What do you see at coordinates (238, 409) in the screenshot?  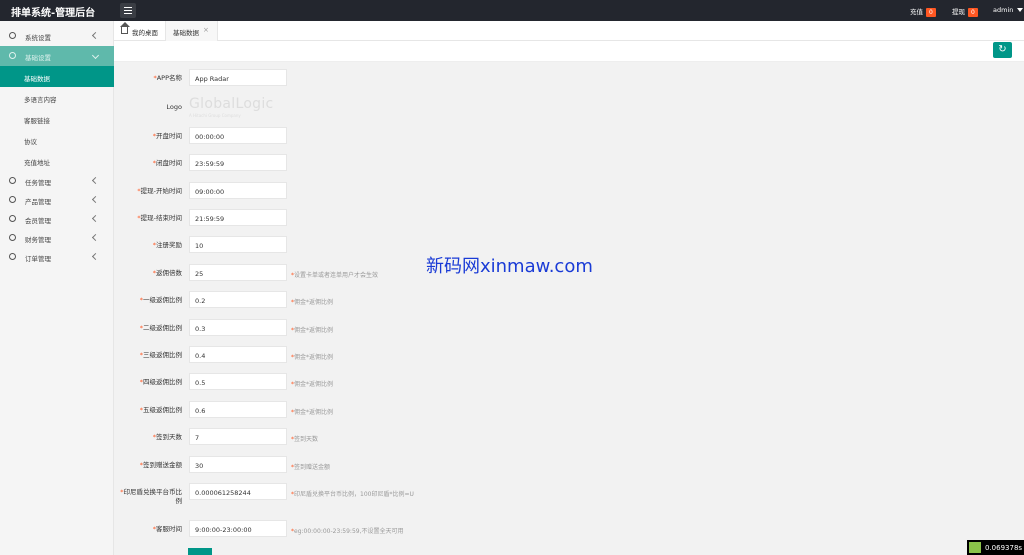 I see `level5-rebate-input: 0.6` at bounding box center [238, 409].